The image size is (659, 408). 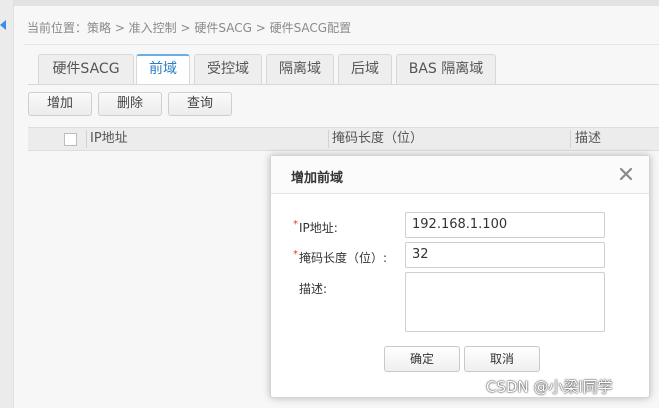 What do you see at coordinates (313, 289) in the screenshot?
I see `description-label: 描述:` at bounding box center [313, 289].